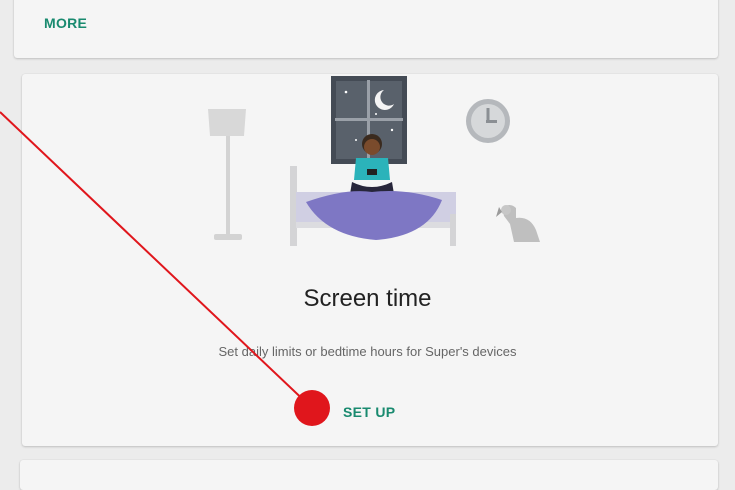 The image size is (735, 490). I want to click on top-card, so click(366, 29).